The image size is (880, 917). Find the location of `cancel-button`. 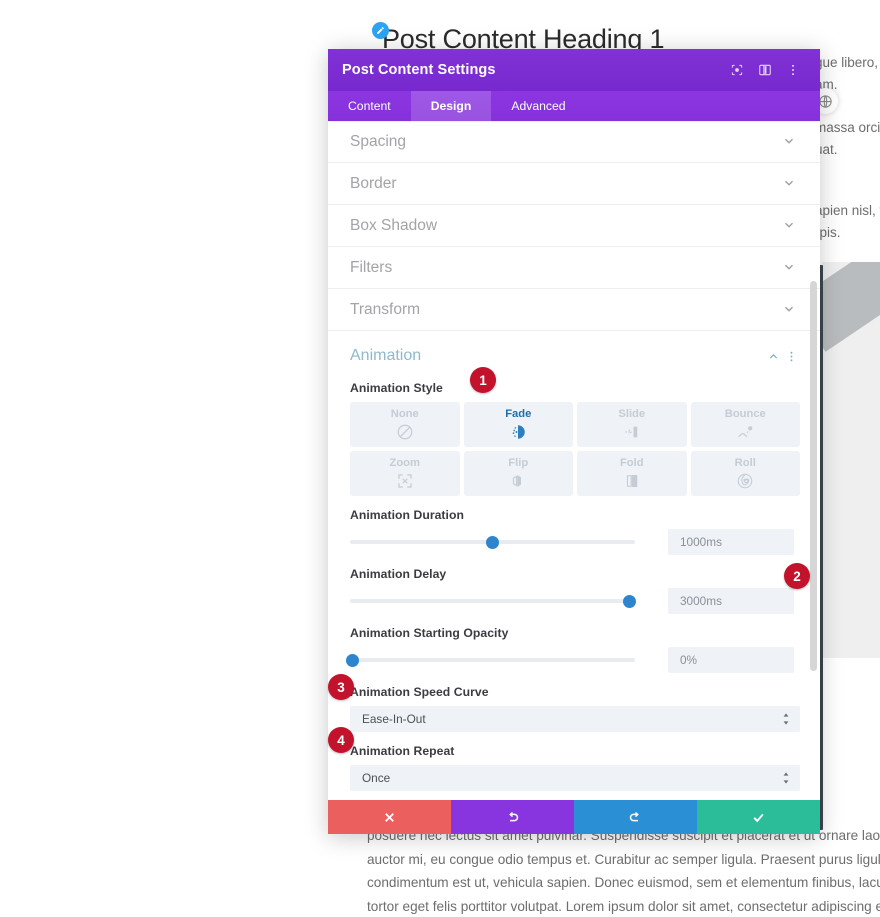

cancel-button is located at coordinates (389, 817).